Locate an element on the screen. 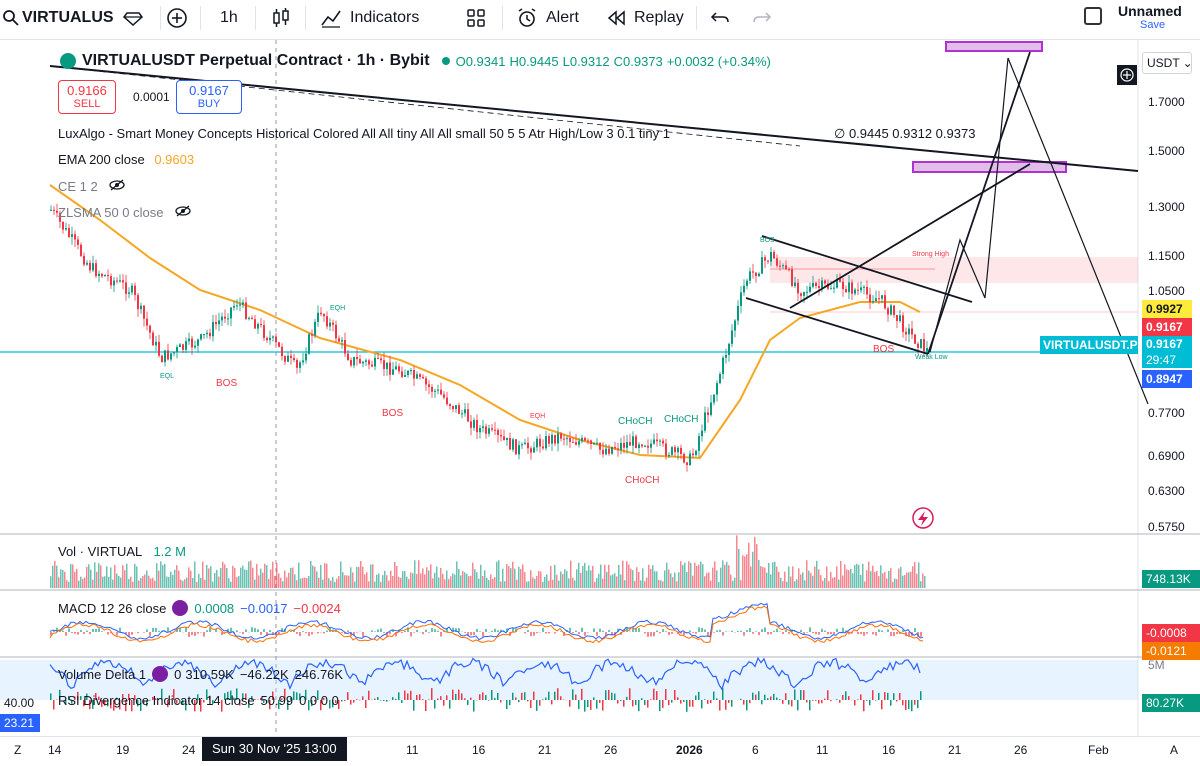 This screenshot has height=766, width=1200. layout-checkbox is located at coordinates (1093, 16).